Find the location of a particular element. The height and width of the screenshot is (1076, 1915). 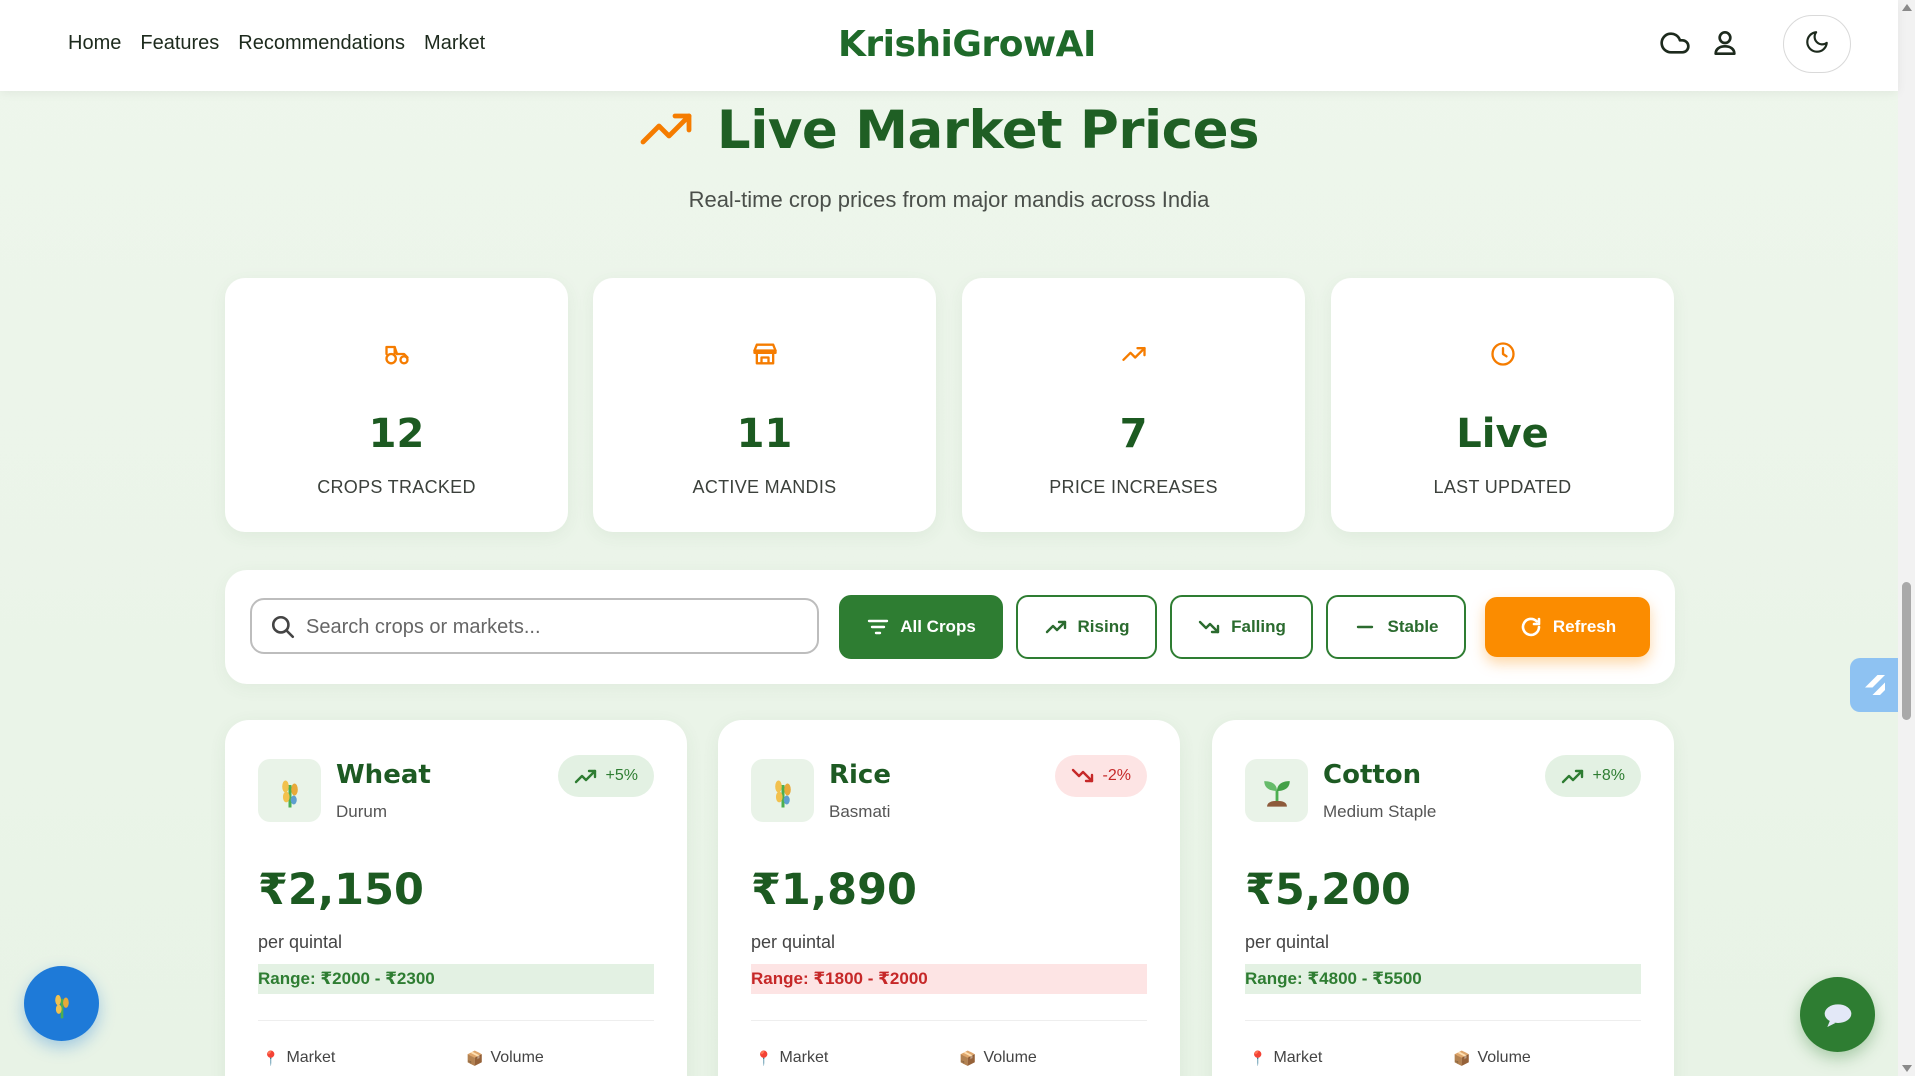

refresh-button: Refresh is located at coordinates (1567, 627).